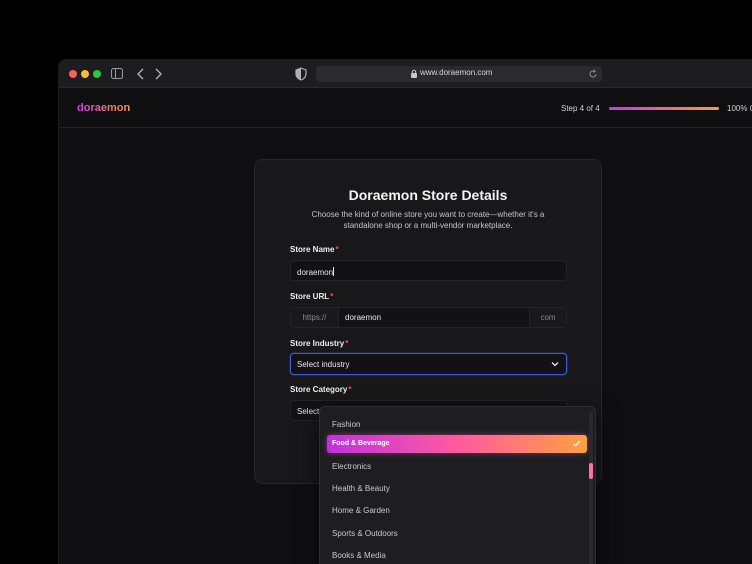 The height and width of the screenshot is (564, 752). What do you see at coordinates (555, 364) in the screenshot?
I see `chevron-down-icon` at bounding box center [555, 364].